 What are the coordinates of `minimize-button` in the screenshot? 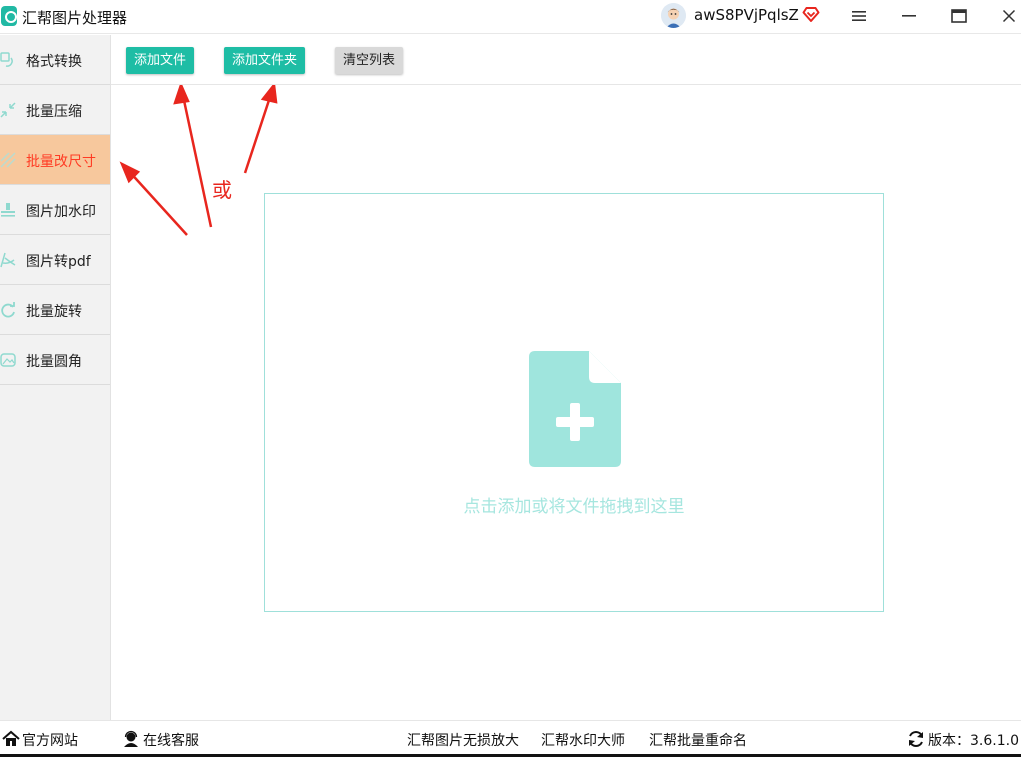 It's located at (909, 16).